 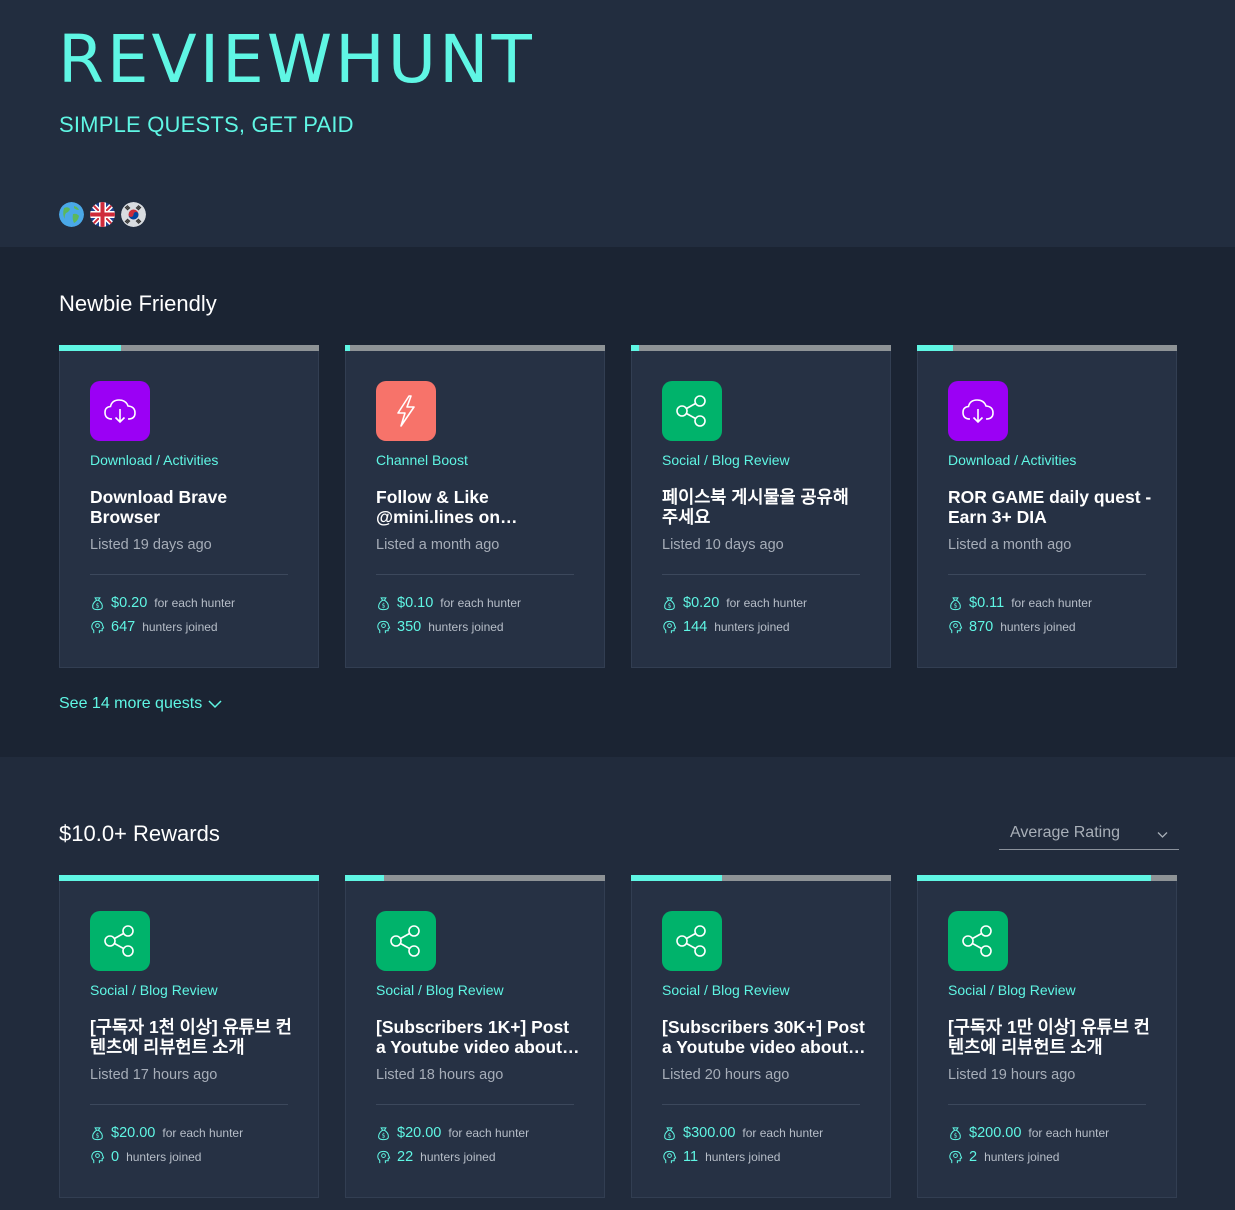 What do you see at coordinates (755, 507) in the screenshot?
I see `quest-title: 페이스북 게시물을 공유해 주세요` at bounding box center [755, 507].